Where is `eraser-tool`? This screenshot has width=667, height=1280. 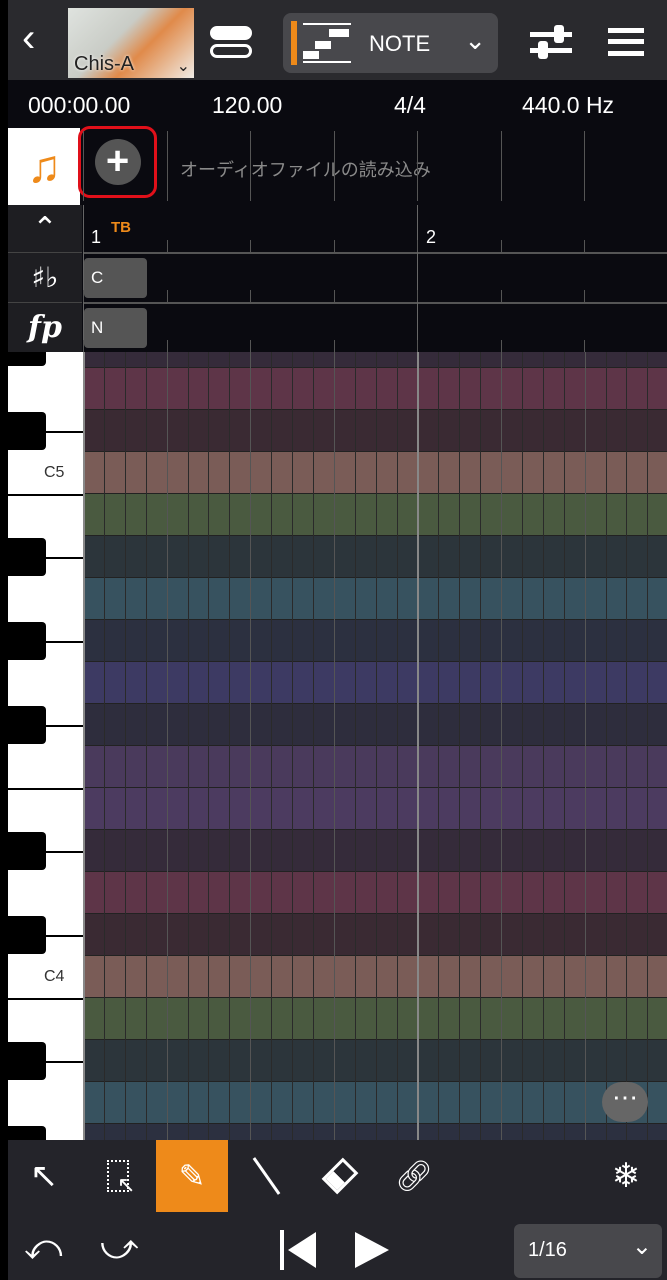
eraser-tool is located at coordinates (340, 1176).